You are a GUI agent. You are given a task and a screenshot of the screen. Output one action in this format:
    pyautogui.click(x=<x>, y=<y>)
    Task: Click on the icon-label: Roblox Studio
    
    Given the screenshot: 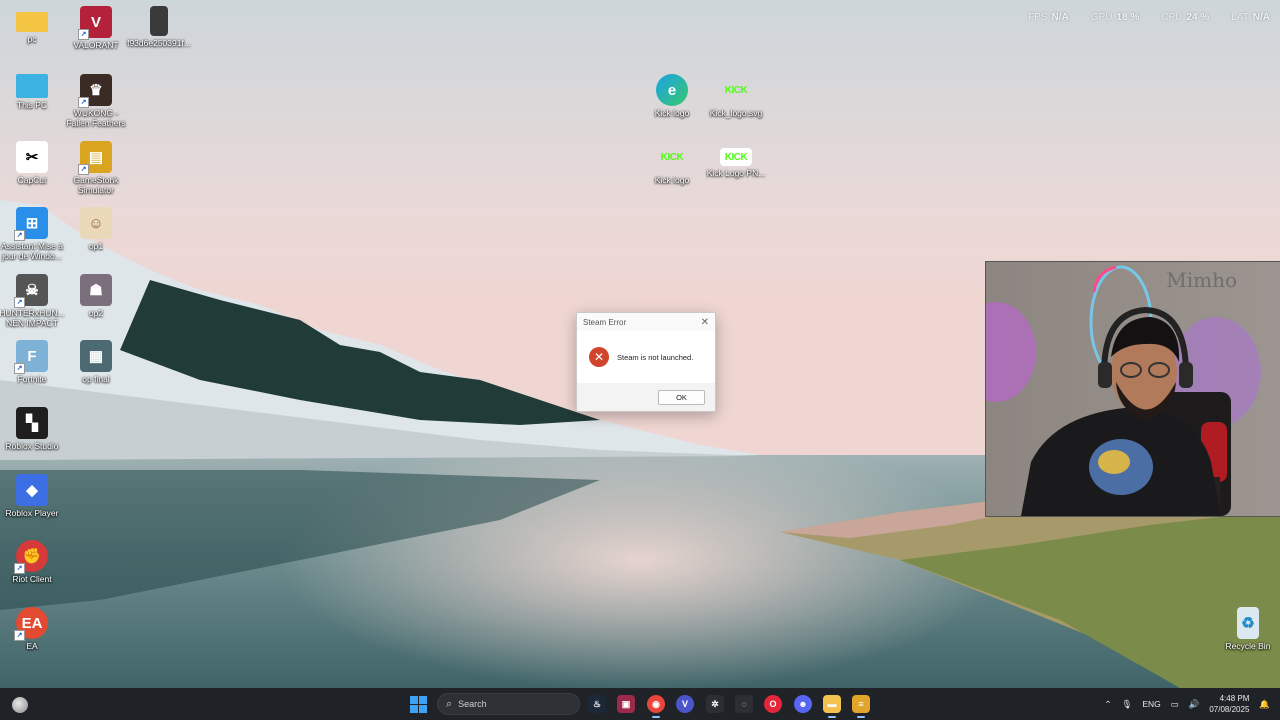 What is the action you would take?
    pyautogui.click(x=32, y=446)
    